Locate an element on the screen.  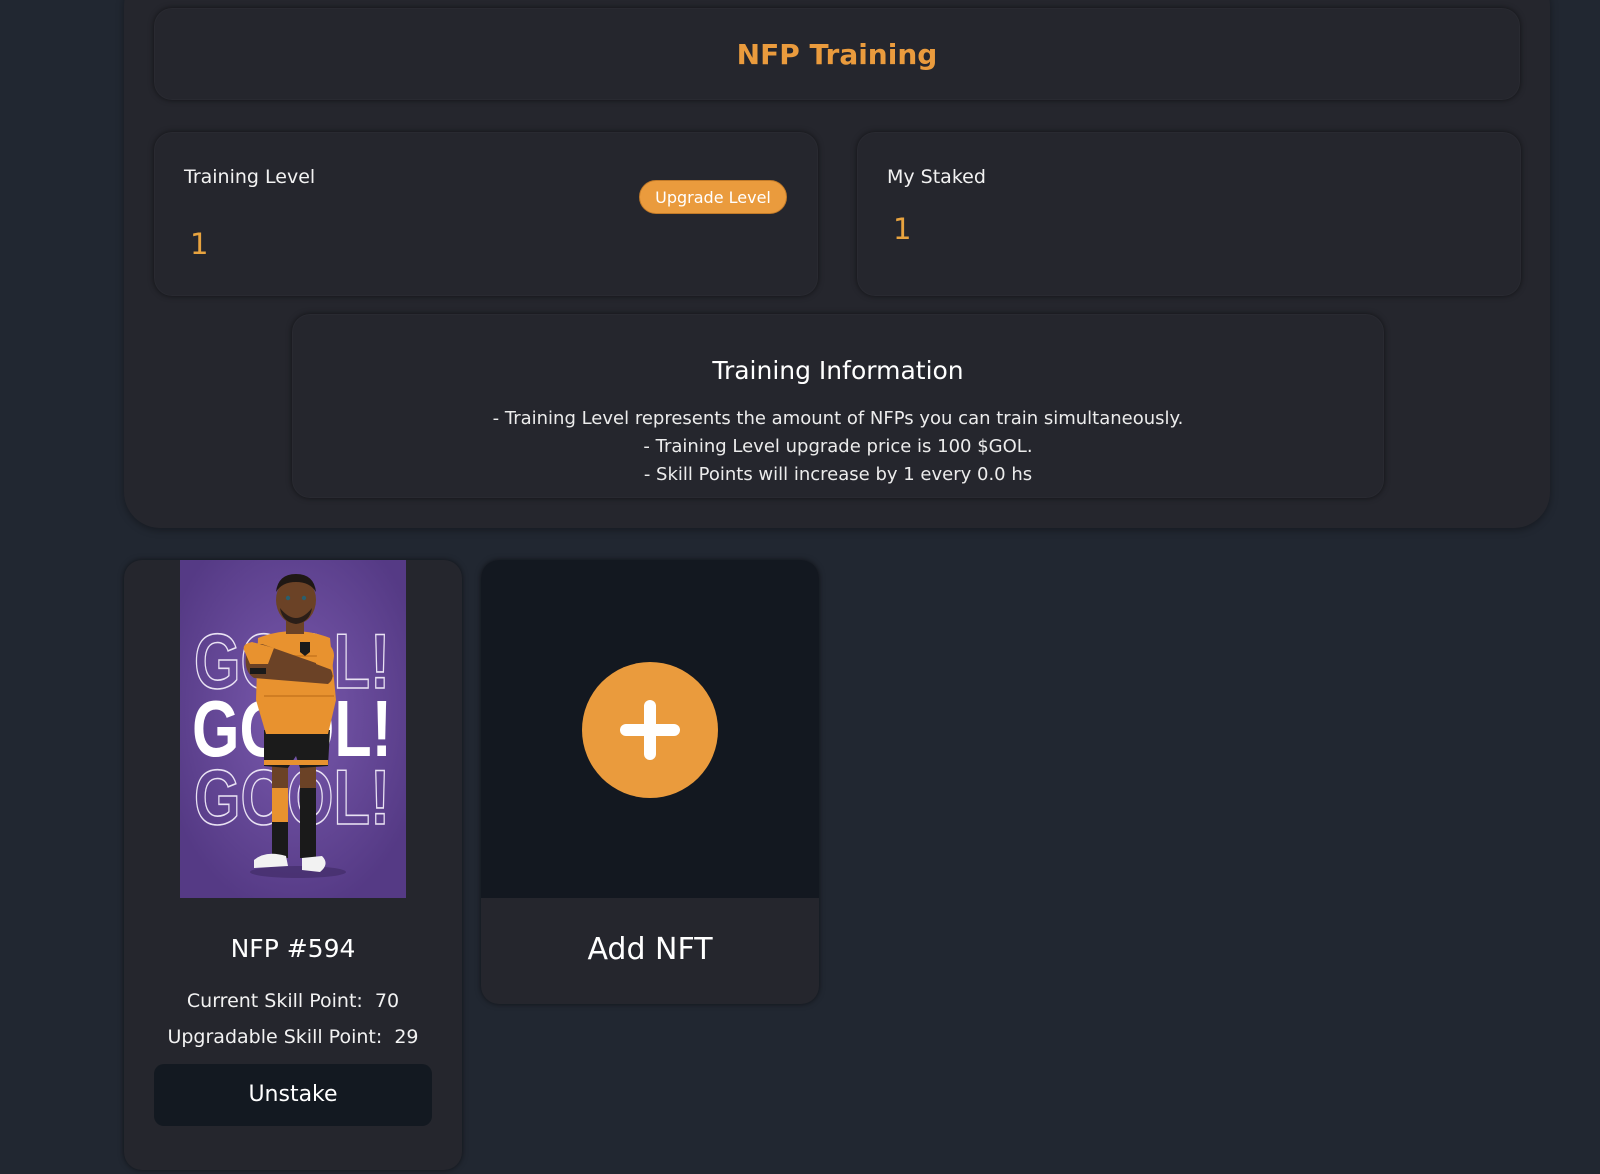
training-information-title: Training Information is located at coordinates (838, 370).